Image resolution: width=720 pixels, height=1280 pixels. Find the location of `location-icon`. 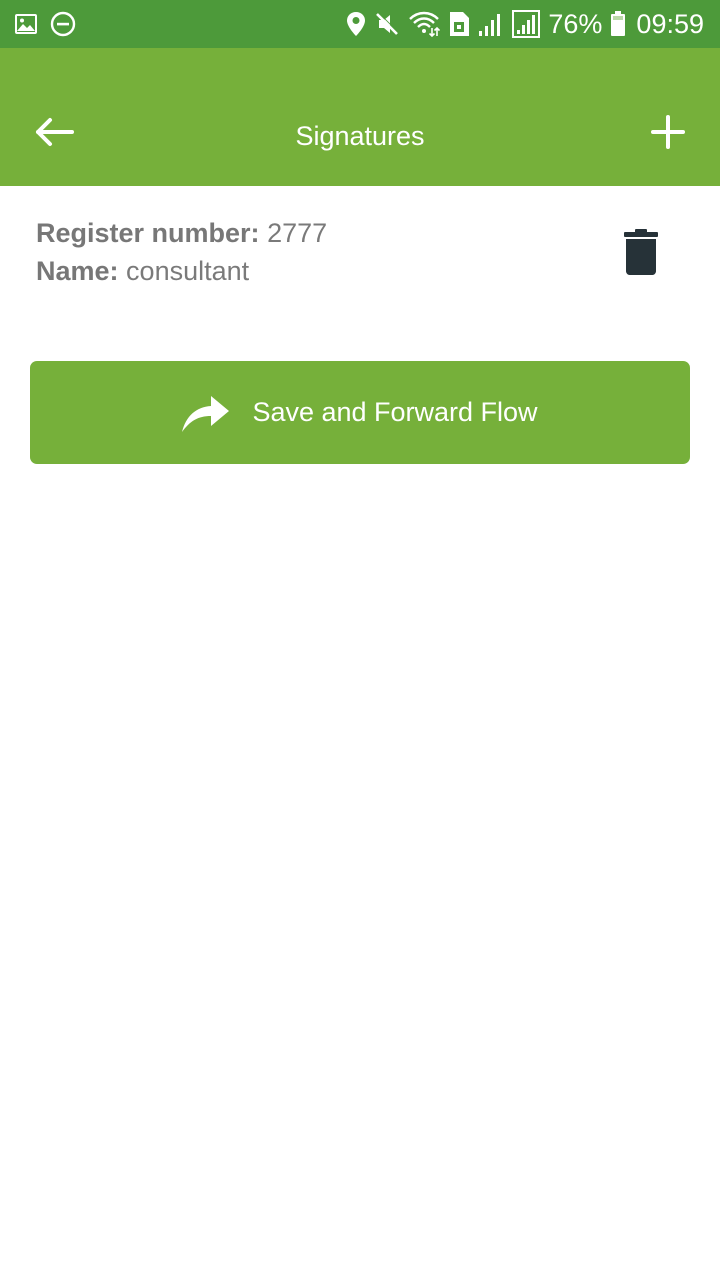

location-icon is located at coordinates (356, 24).